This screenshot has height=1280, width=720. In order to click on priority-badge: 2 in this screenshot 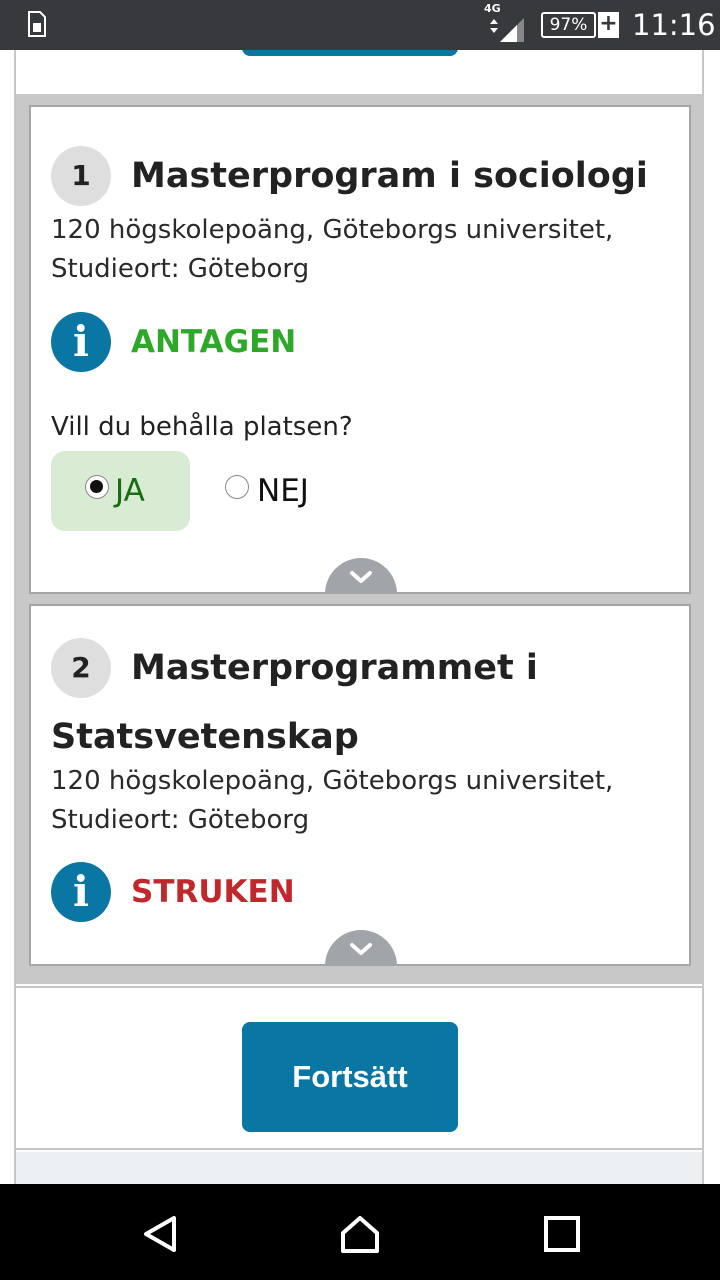, I will do `click(81, 668)`.